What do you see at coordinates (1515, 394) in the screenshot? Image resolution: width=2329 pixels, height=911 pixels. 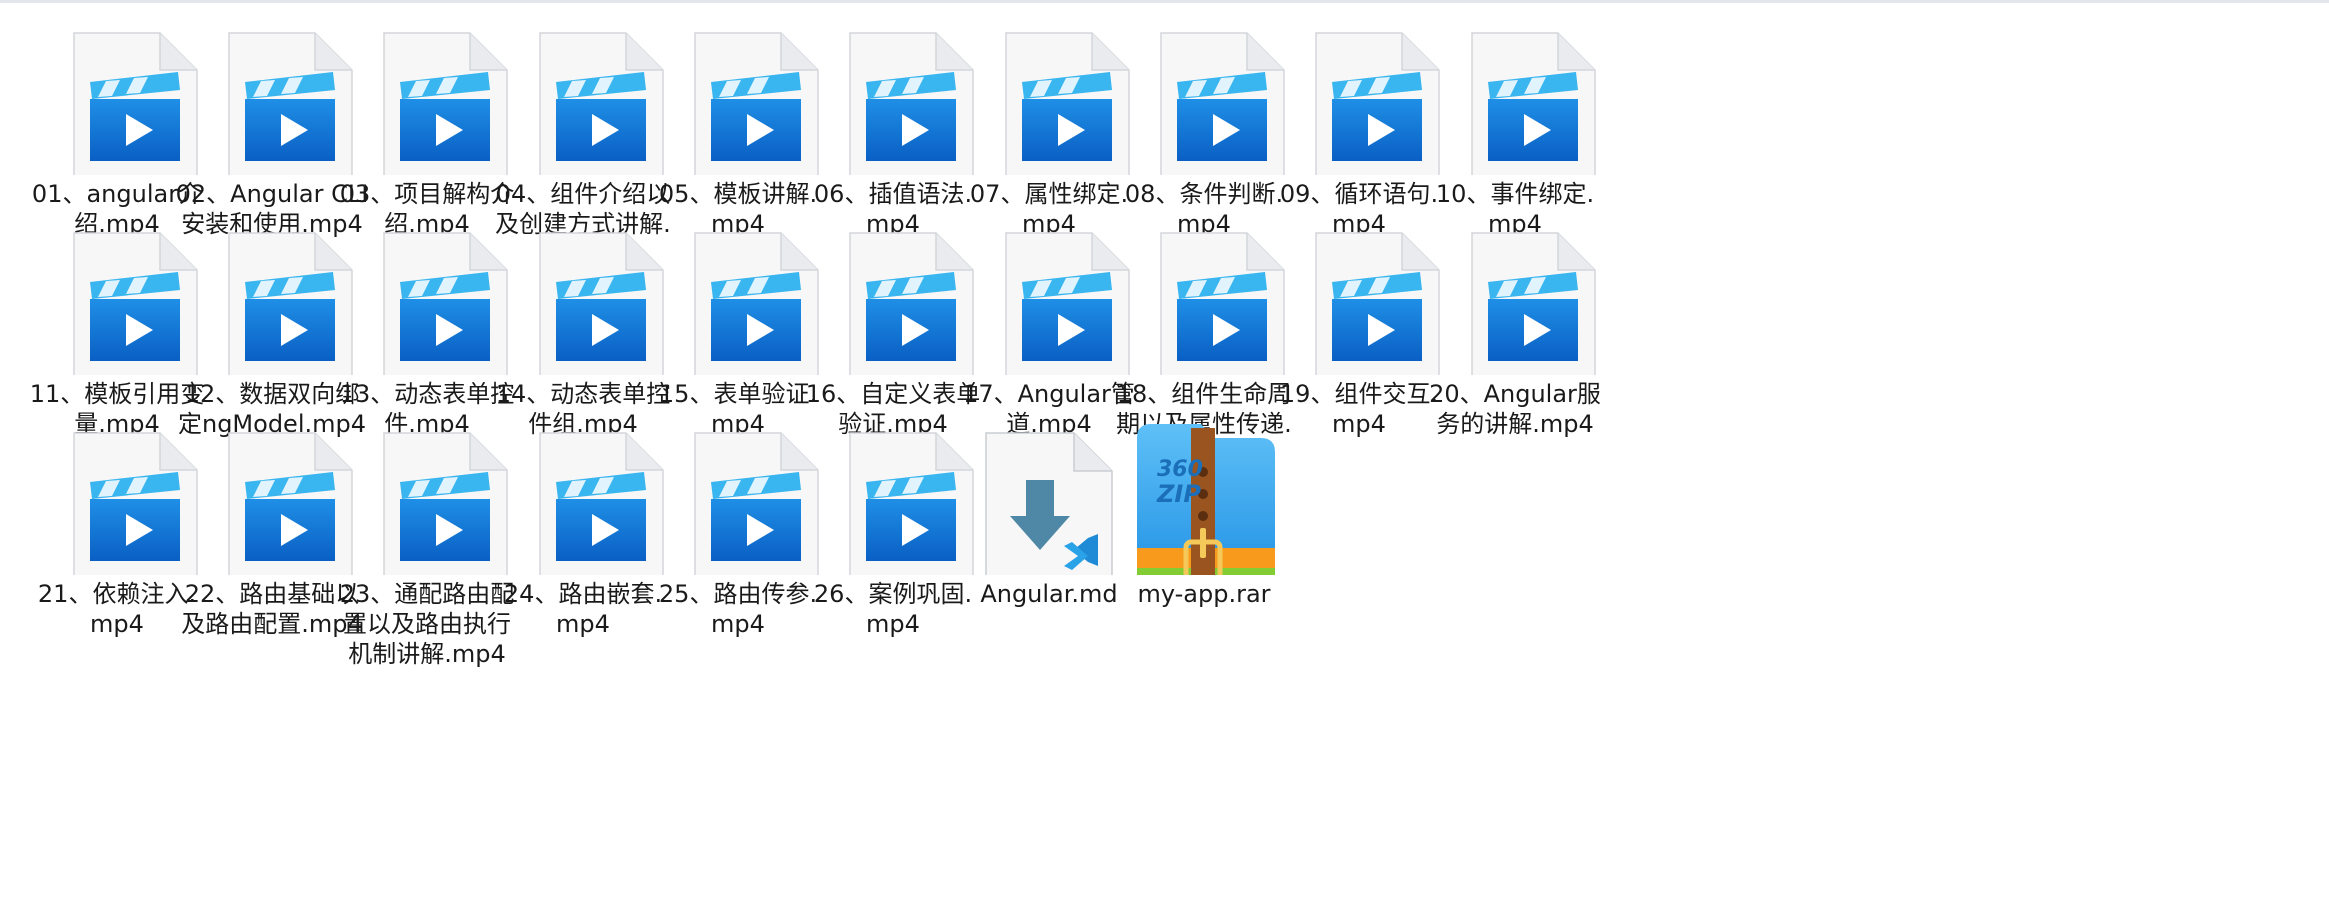 I see `file-name-line: 20、Angular服` at bounding box center [1515, 394].